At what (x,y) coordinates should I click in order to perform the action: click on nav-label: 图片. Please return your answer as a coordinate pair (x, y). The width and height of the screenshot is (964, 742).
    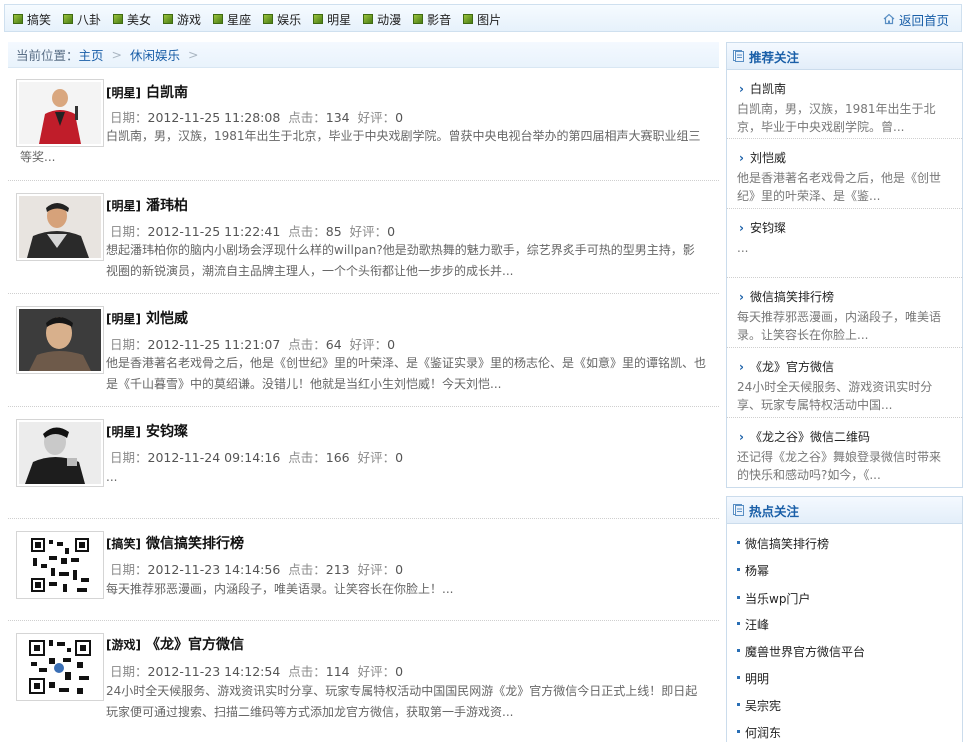
    Looking at the image, I should click on (489, 19).